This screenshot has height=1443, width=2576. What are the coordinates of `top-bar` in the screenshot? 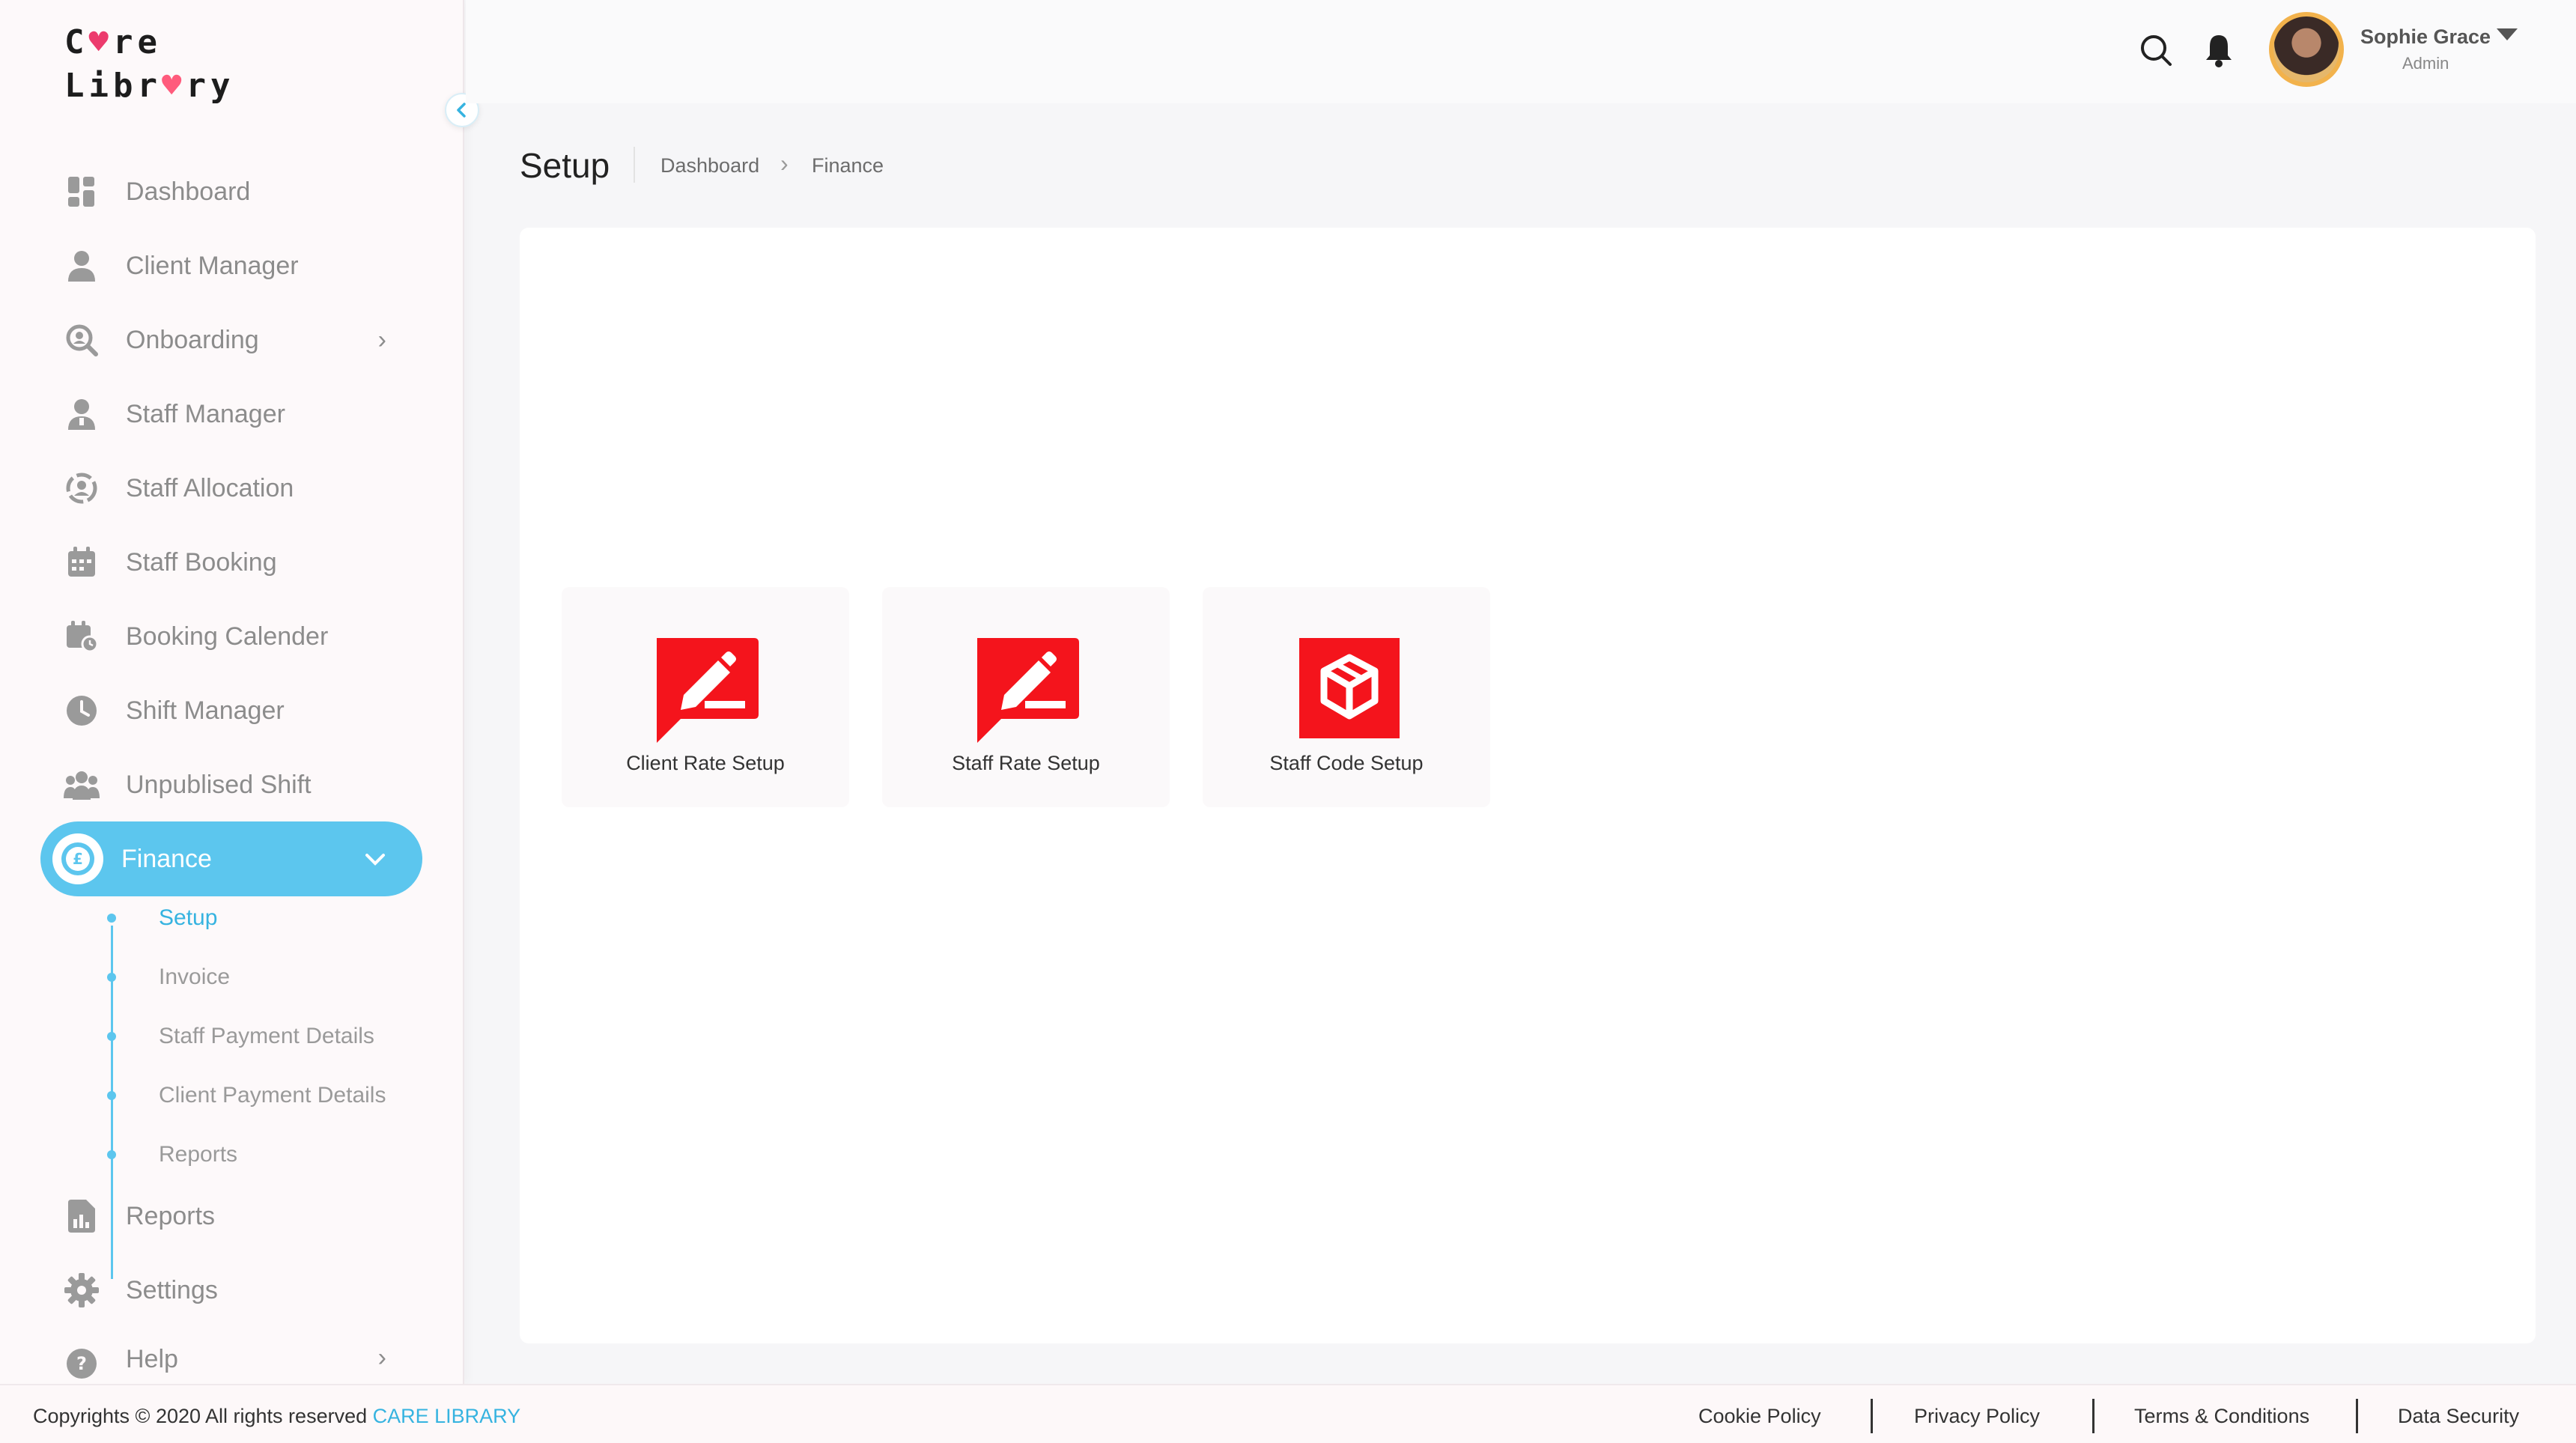 It's located at (1521, 52).